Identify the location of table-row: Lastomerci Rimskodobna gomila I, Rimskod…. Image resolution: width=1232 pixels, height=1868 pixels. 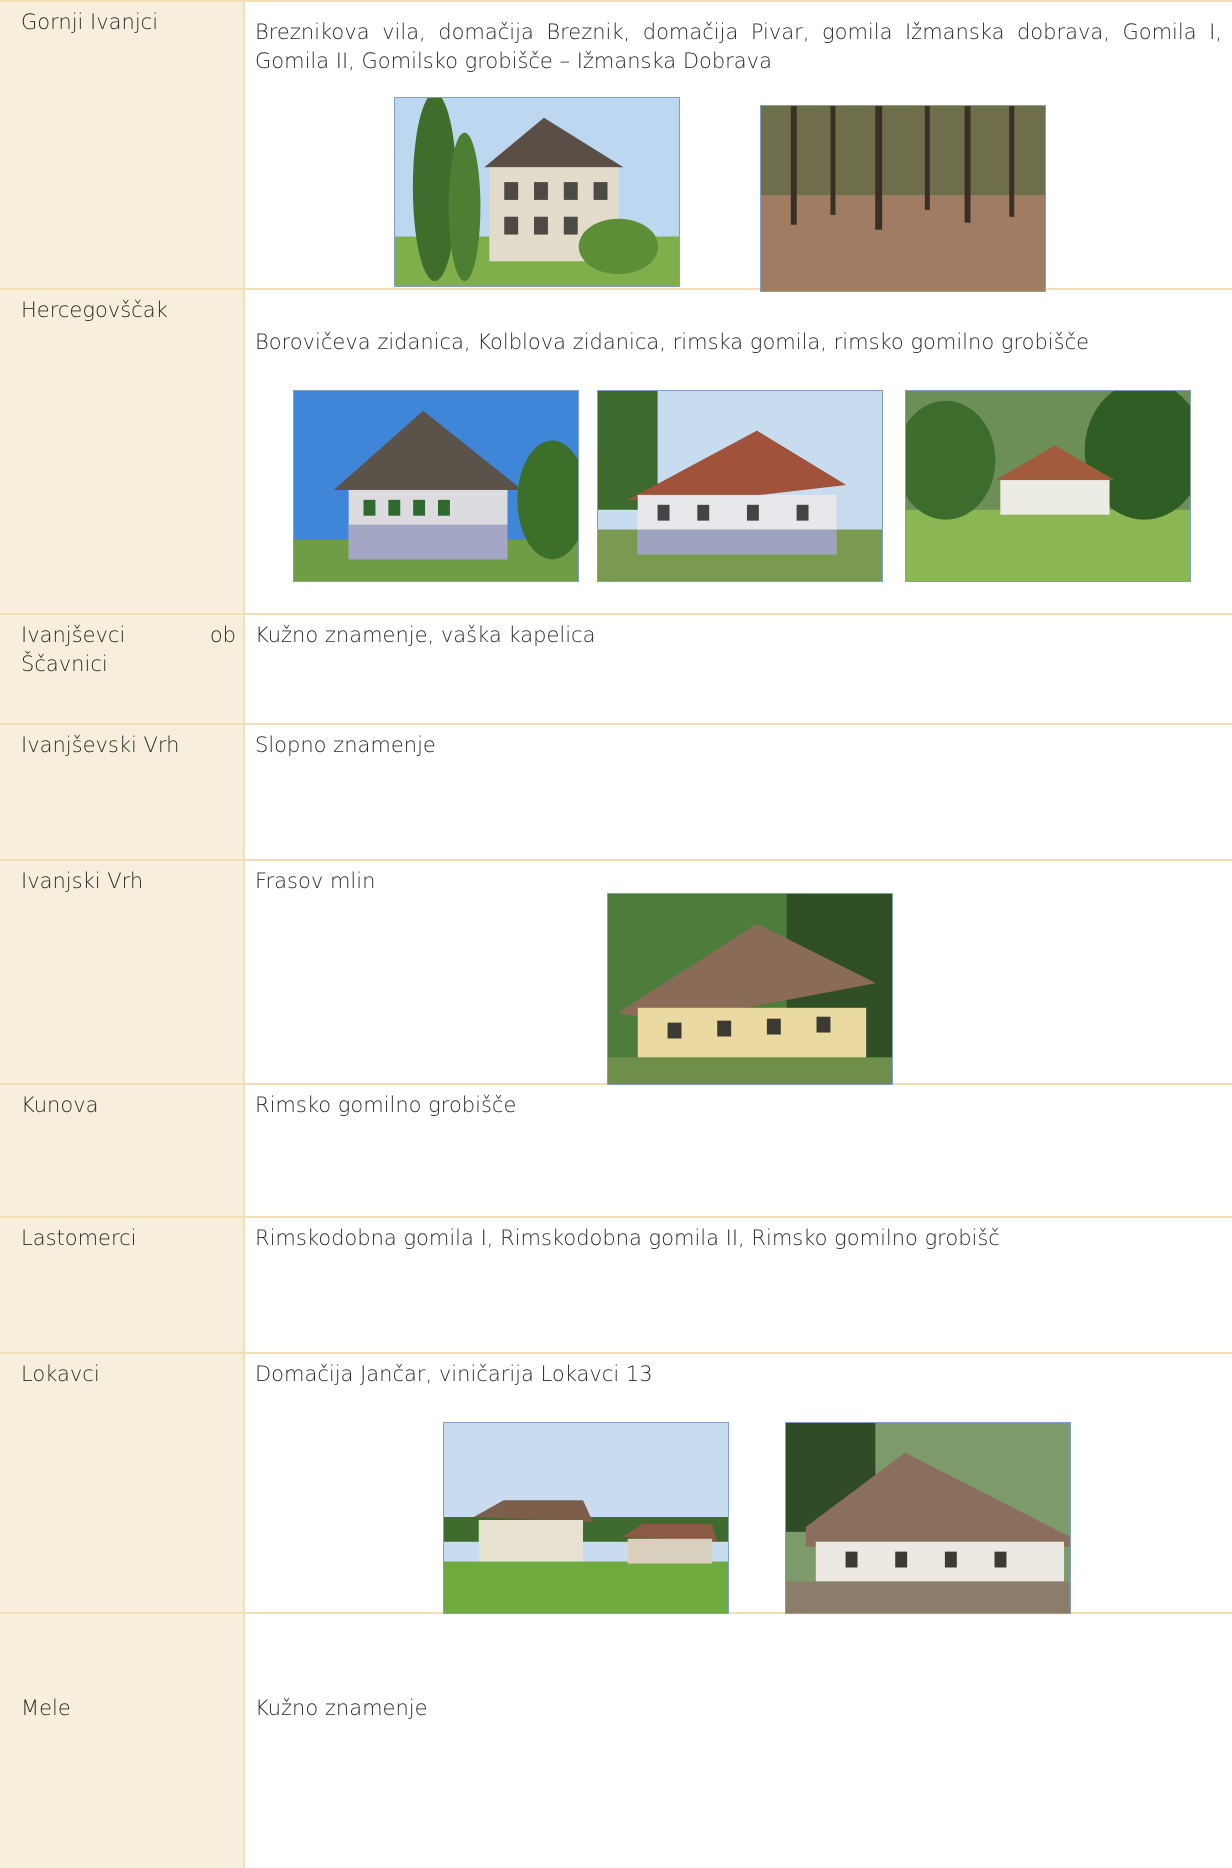
(616, 1286).